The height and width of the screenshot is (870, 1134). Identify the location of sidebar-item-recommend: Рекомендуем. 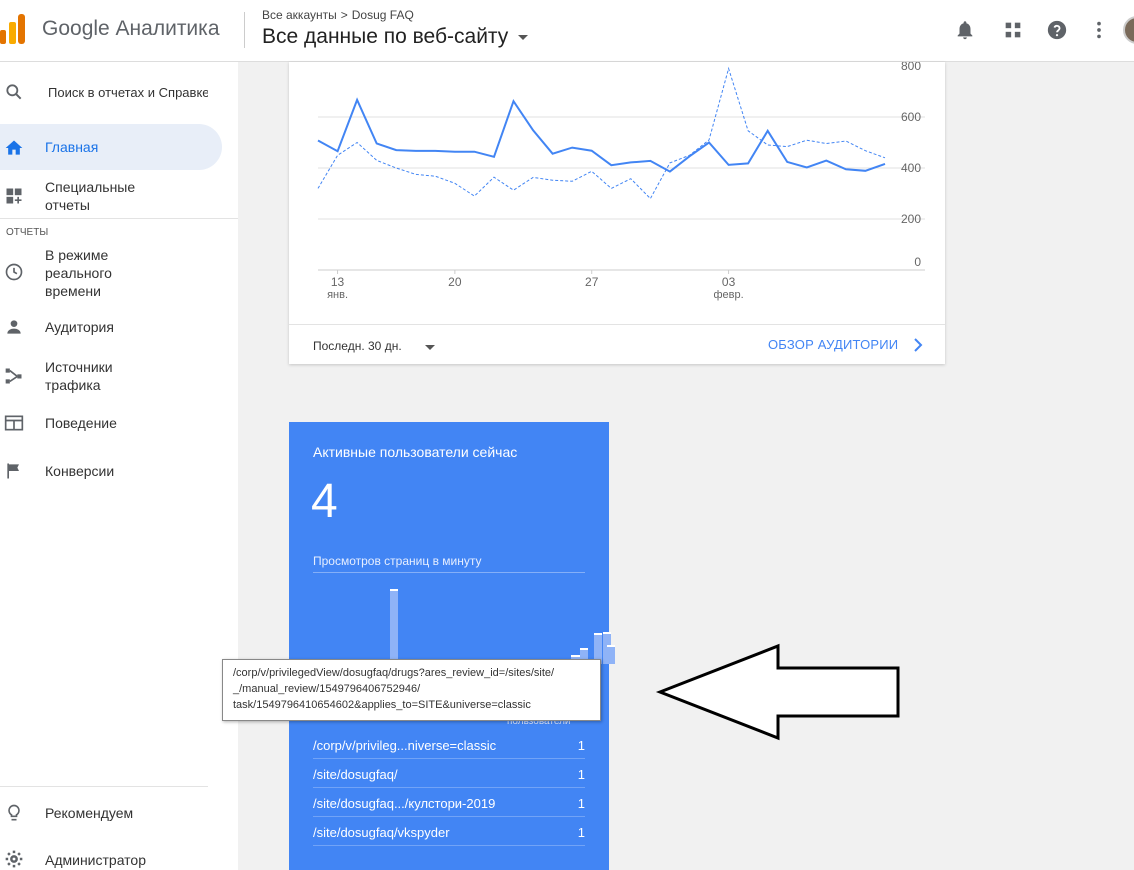
(119, 813).